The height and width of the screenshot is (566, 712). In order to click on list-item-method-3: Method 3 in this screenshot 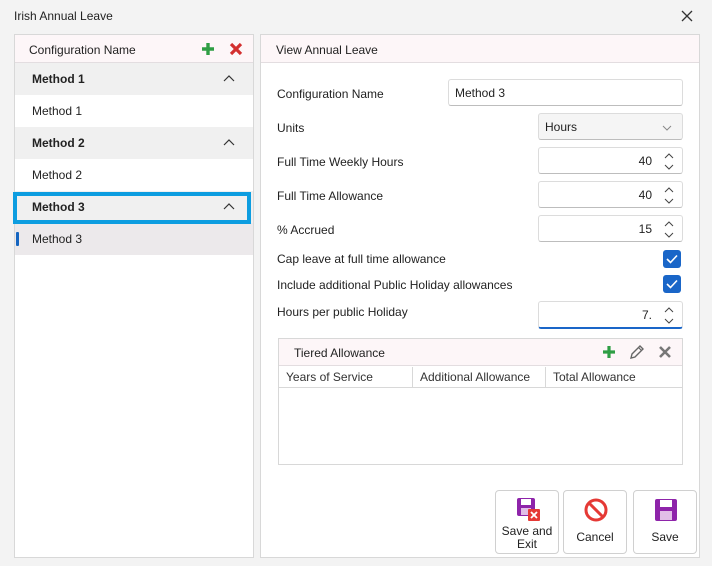, I will do `click(134, 239)`.